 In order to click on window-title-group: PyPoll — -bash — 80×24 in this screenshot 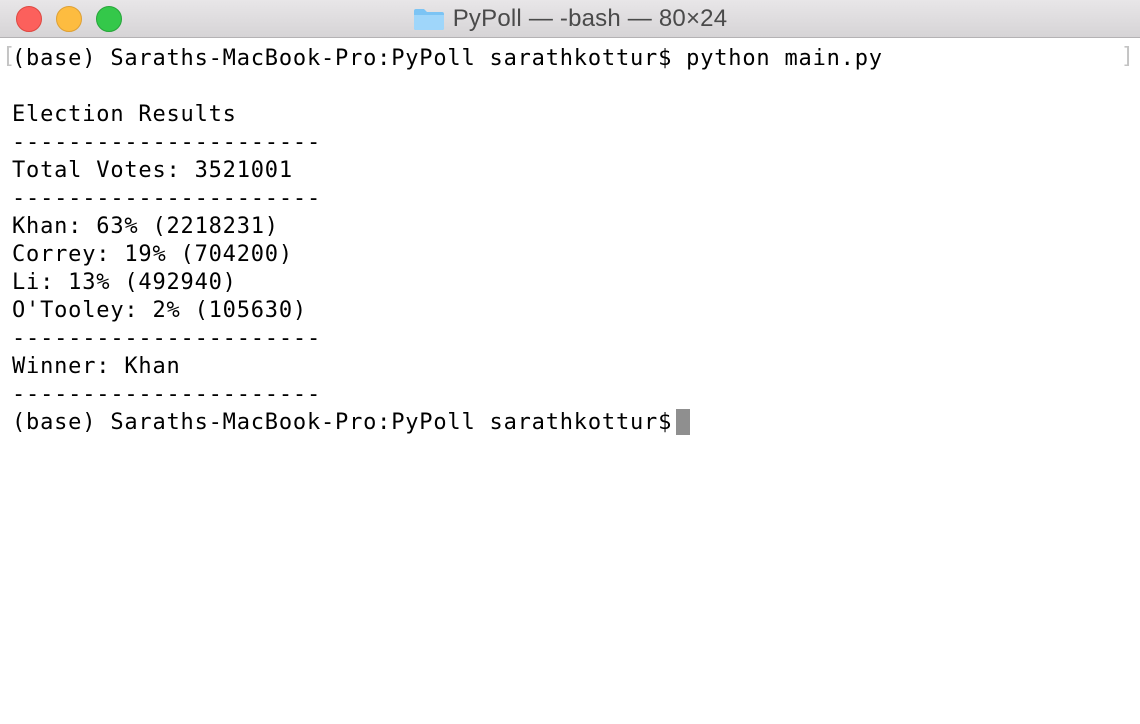, I will do `click(570, 19)`.